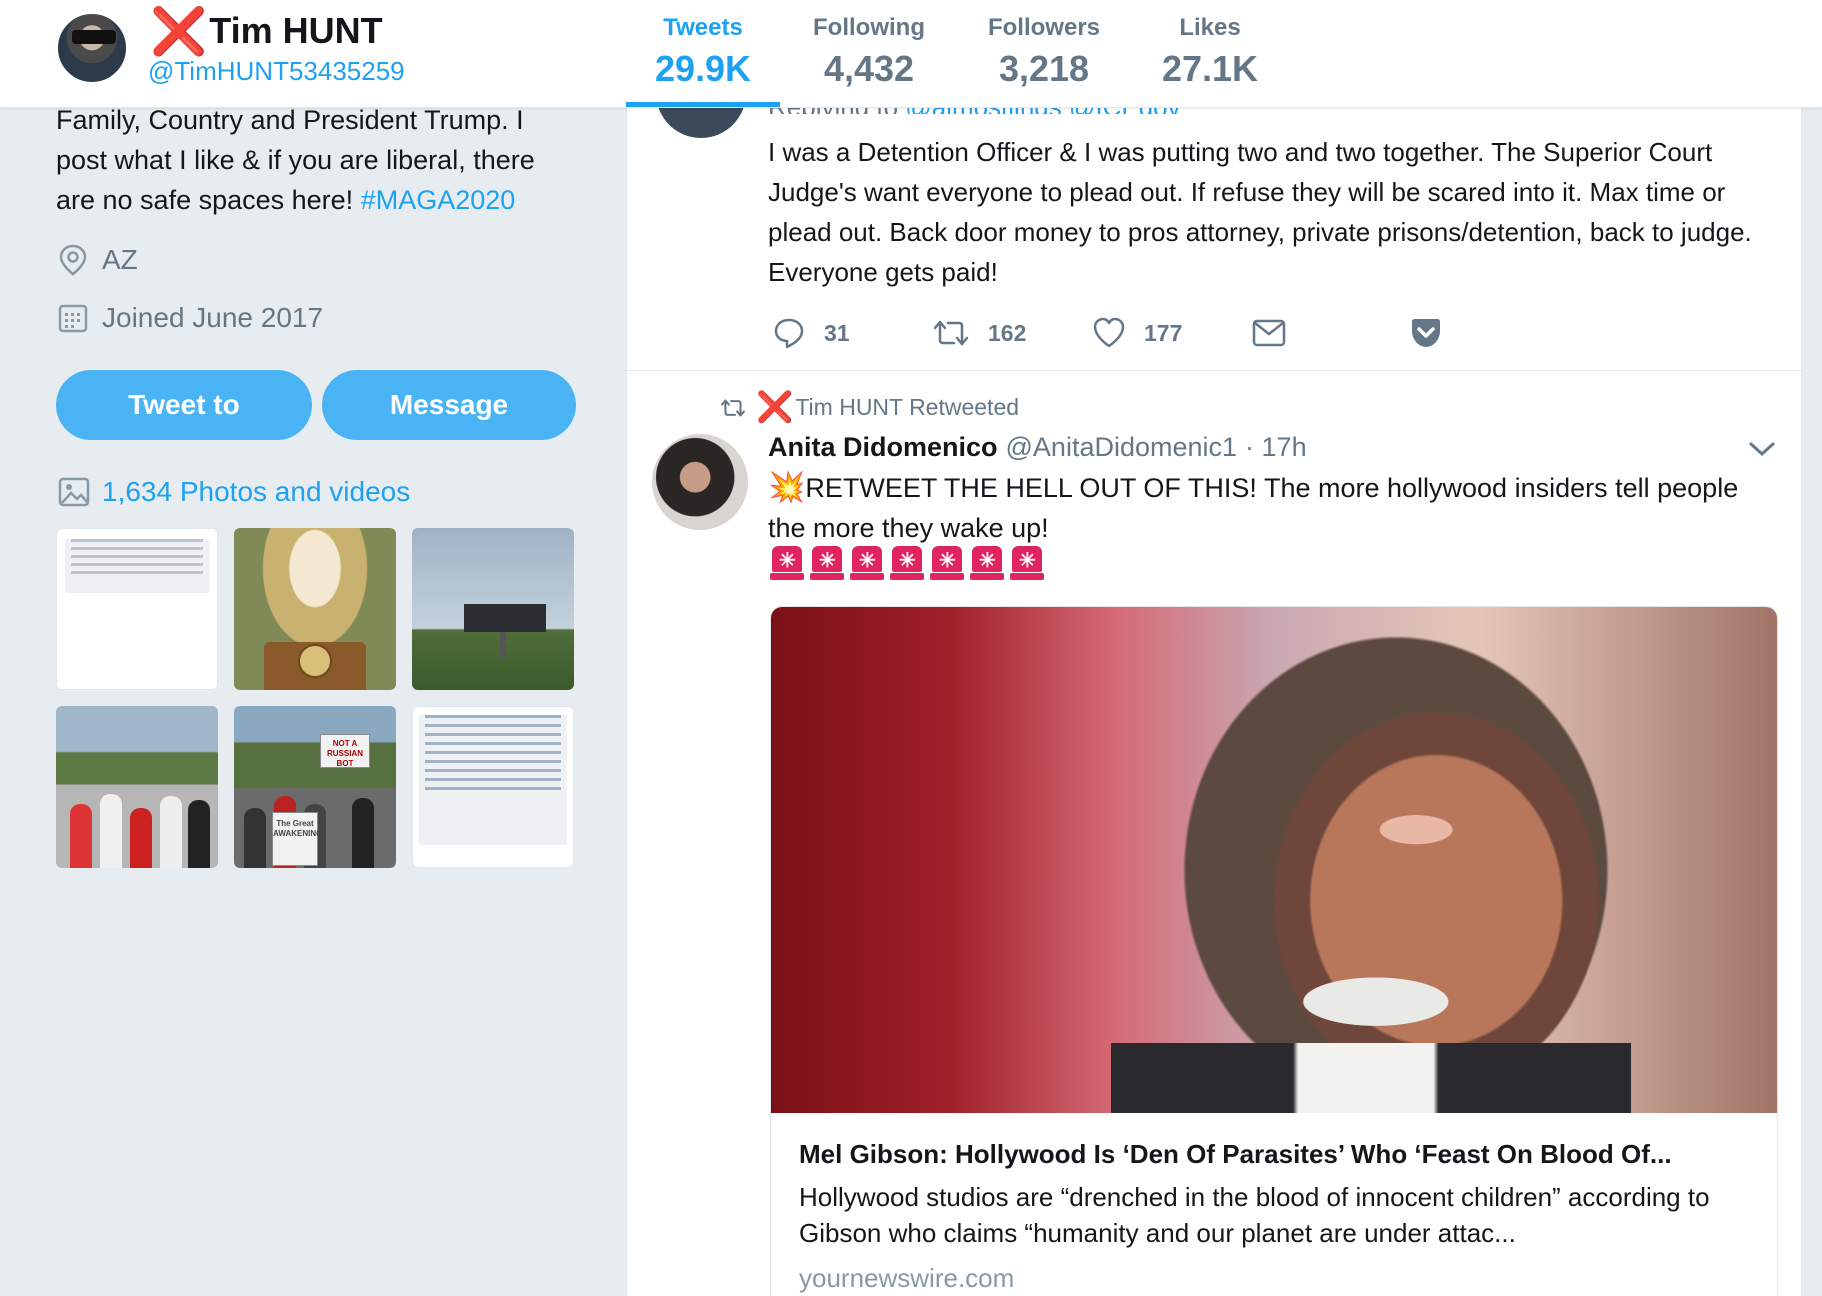  What do you see at coordinates (1044, 27) in the screenshot?
I see `stat-label: Followers` at bounding box center [1044, 27].